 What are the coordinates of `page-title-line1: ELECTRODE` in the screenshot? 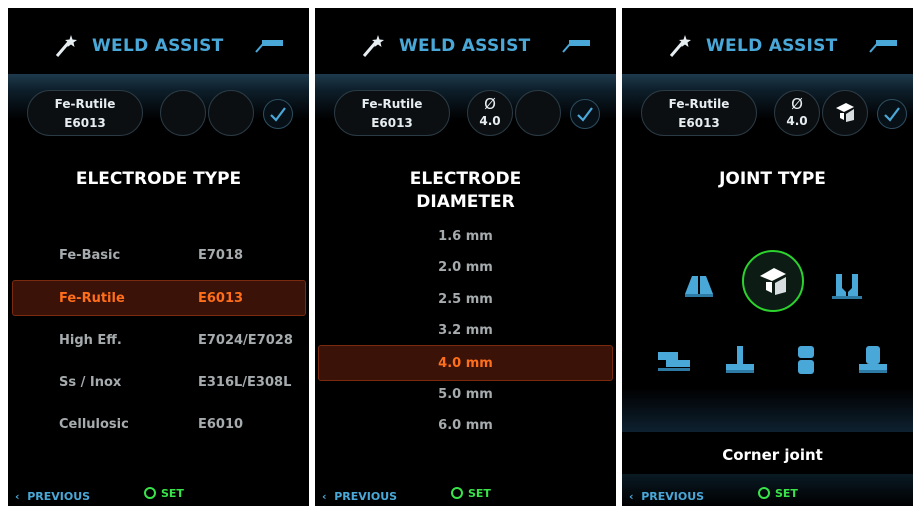 It's located at (465, 179).